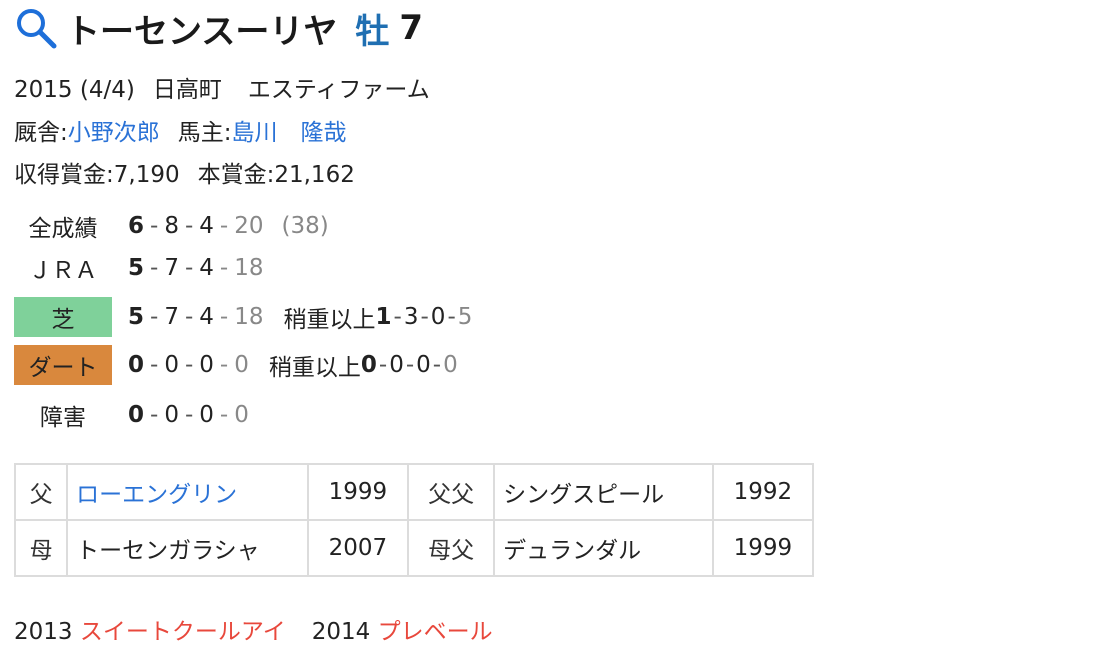 Image resolution: width=1114 pixels, height=661 pixels. I want to click on page-title: トーセンスーリヤ 牡 7, so click(218, 28).